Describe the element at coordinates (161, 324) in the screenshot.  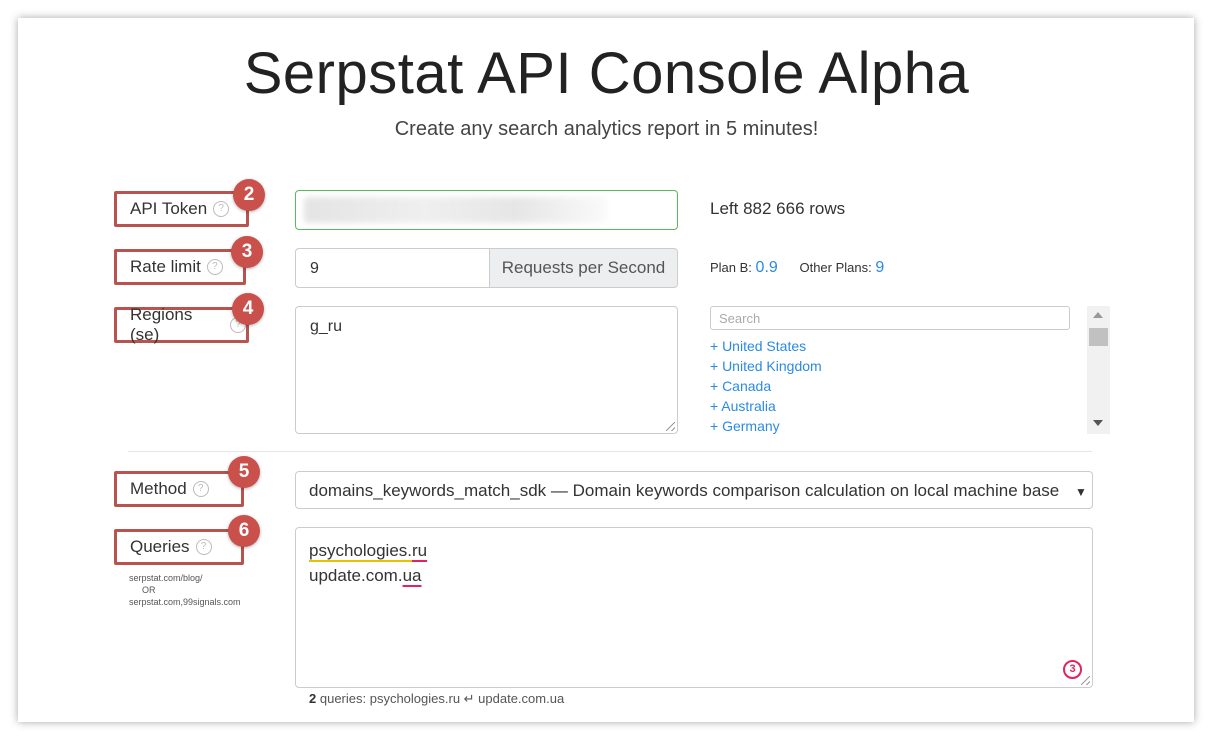
I see `regions-label-text: Regions (se)` at that location.